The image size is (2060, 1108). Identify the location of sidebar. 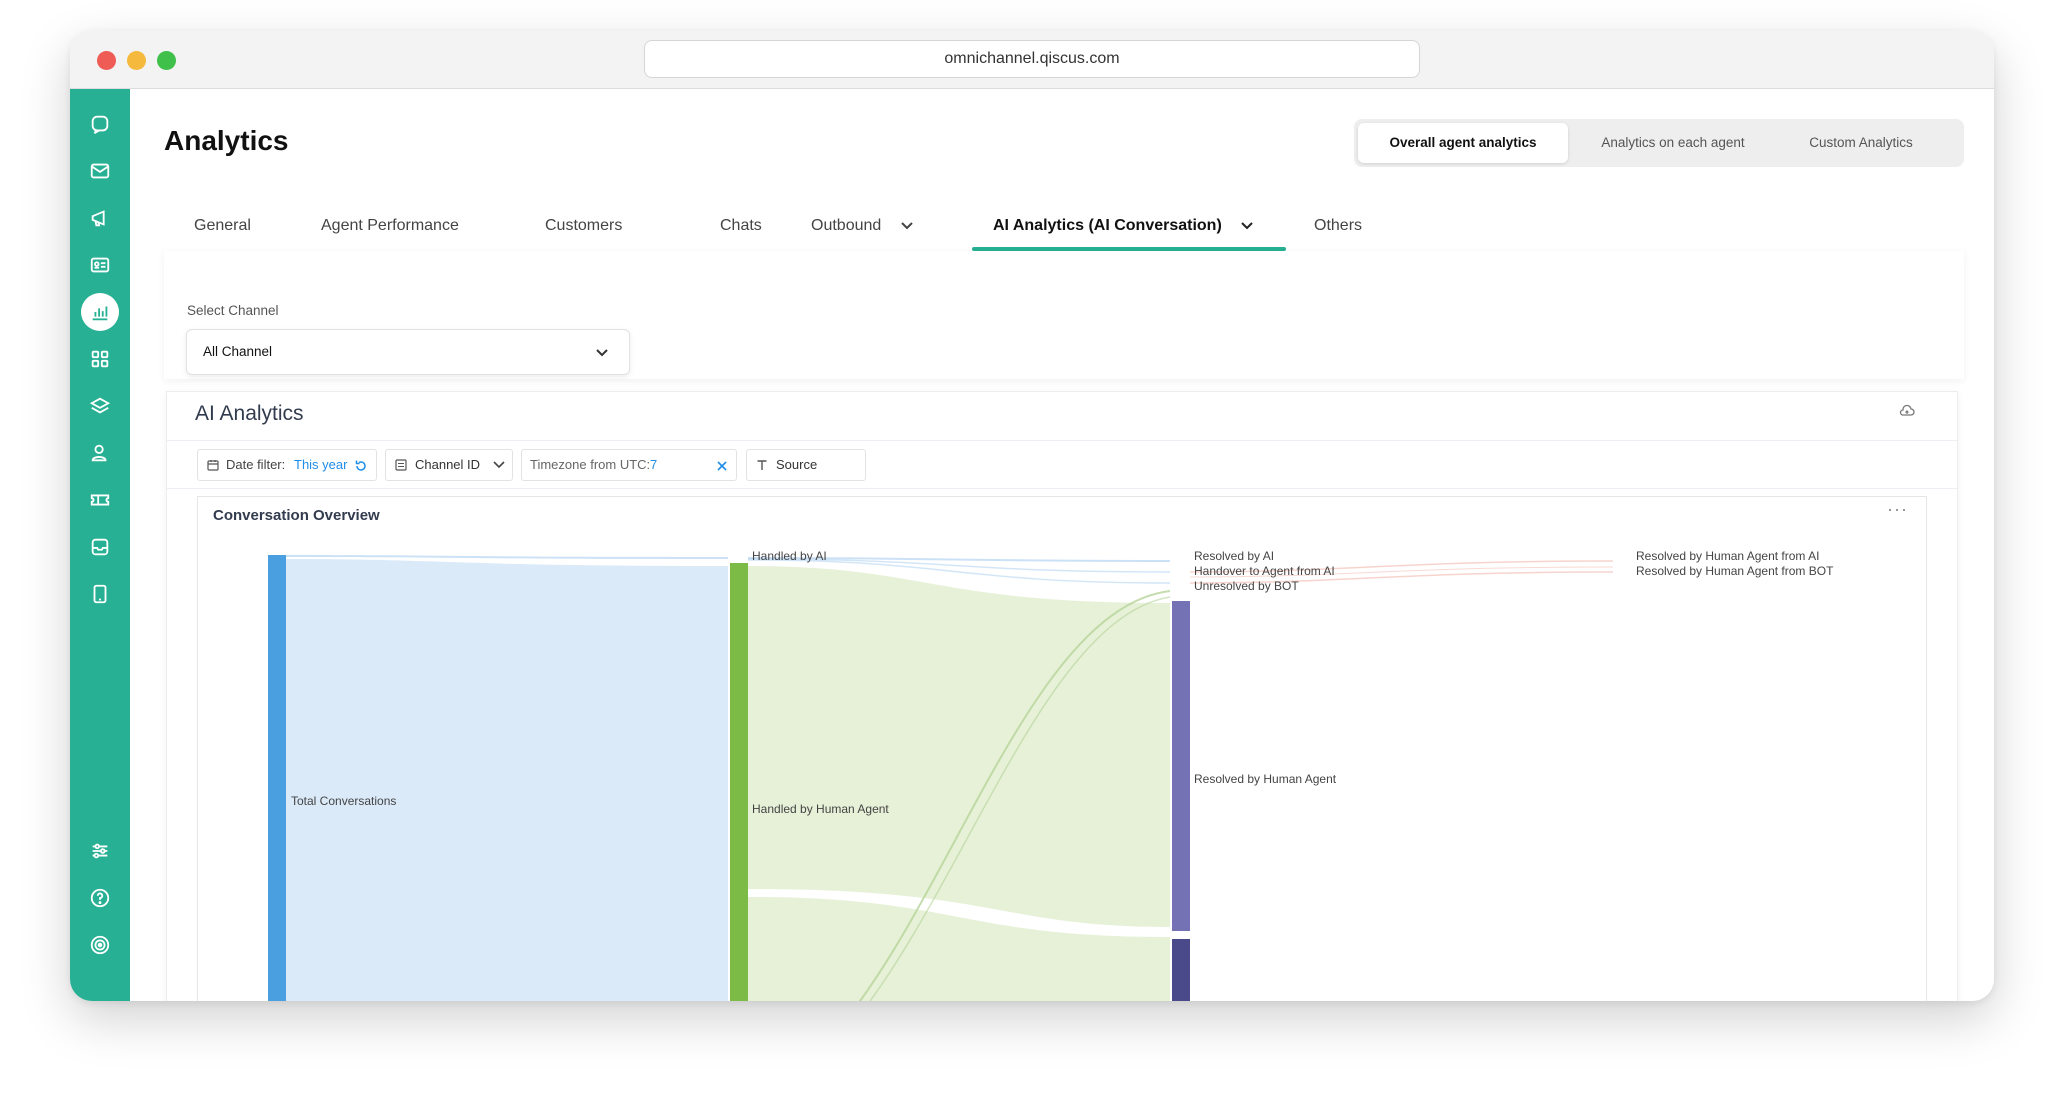
(100, 545).